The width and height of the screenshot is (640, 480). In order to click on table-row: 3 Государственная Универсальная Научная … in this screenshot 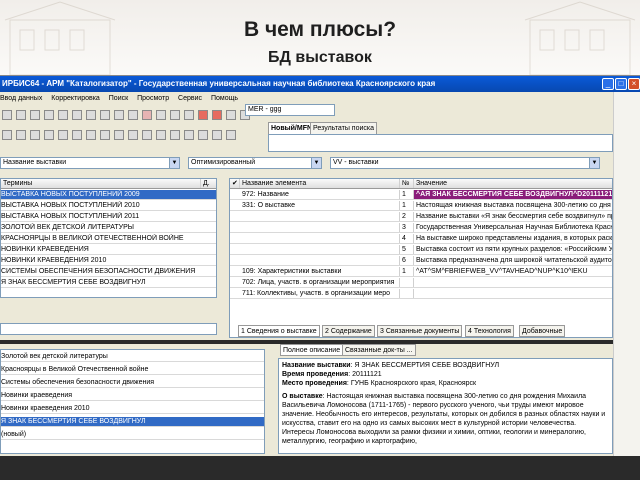, I will do `click(421, 228)`.